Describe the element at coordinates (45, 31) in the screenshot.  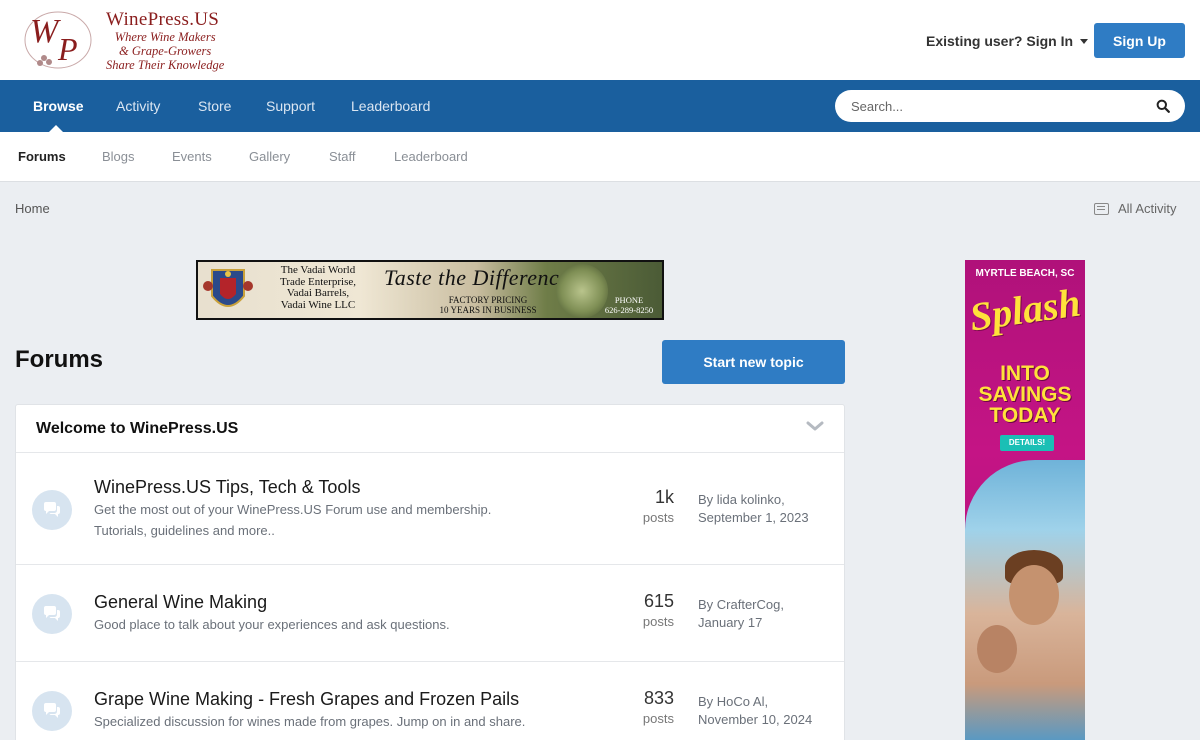
I see `svg-text: W` at that location.